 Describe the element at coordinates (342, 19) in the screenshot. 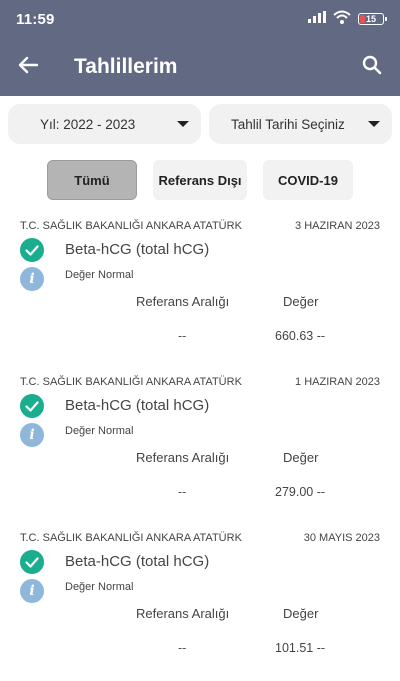

I see `wifi-icon` at that location.